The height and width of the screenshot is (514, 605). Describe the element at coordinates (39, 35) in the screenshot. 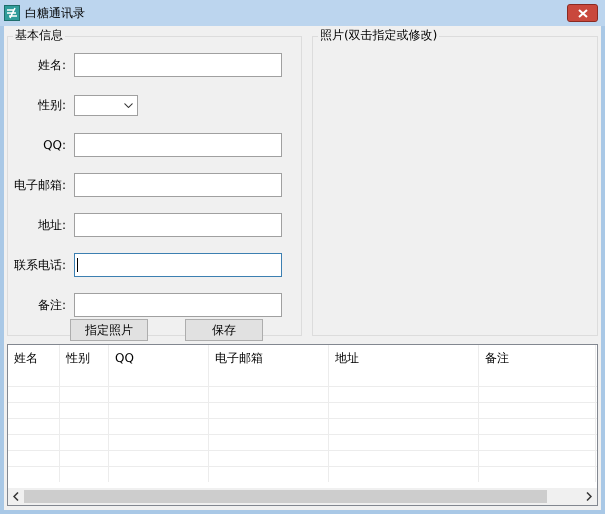

I see `group-title: 基本信息` at that location.